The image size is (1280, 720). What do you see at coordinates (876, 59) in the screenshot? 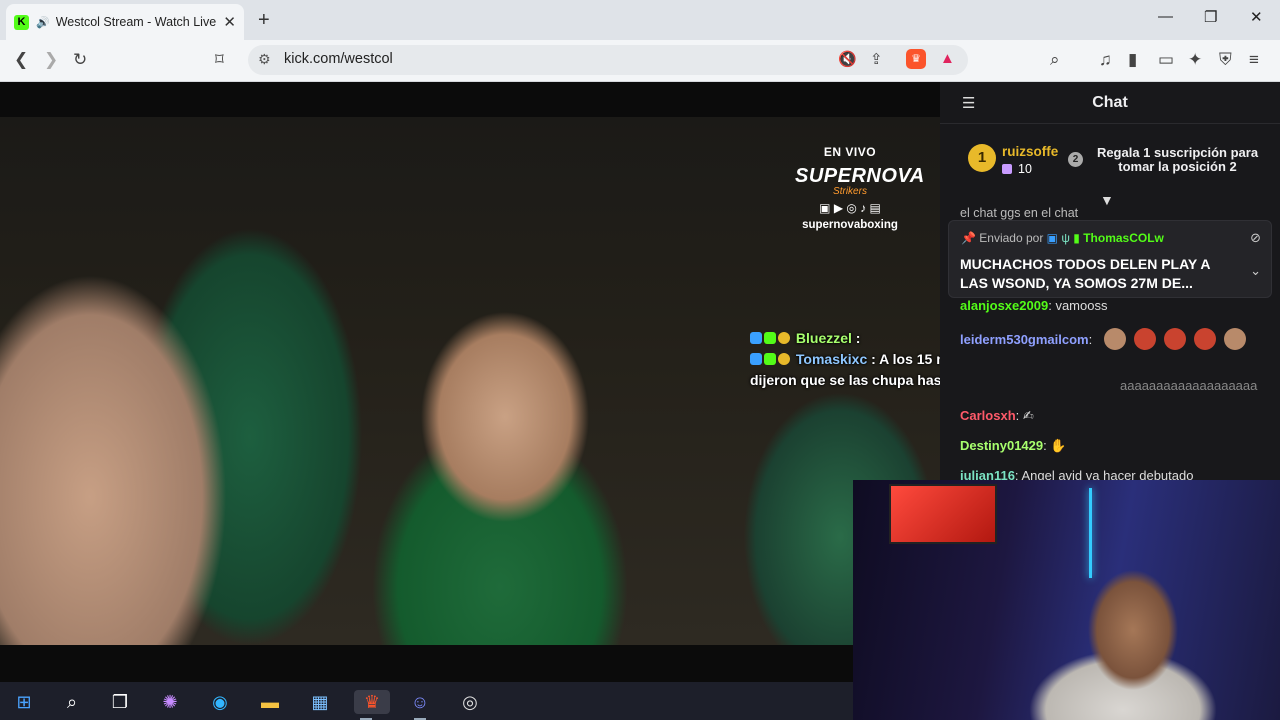
I see `share-icon: ⇪` at bounding box center [876, 59].